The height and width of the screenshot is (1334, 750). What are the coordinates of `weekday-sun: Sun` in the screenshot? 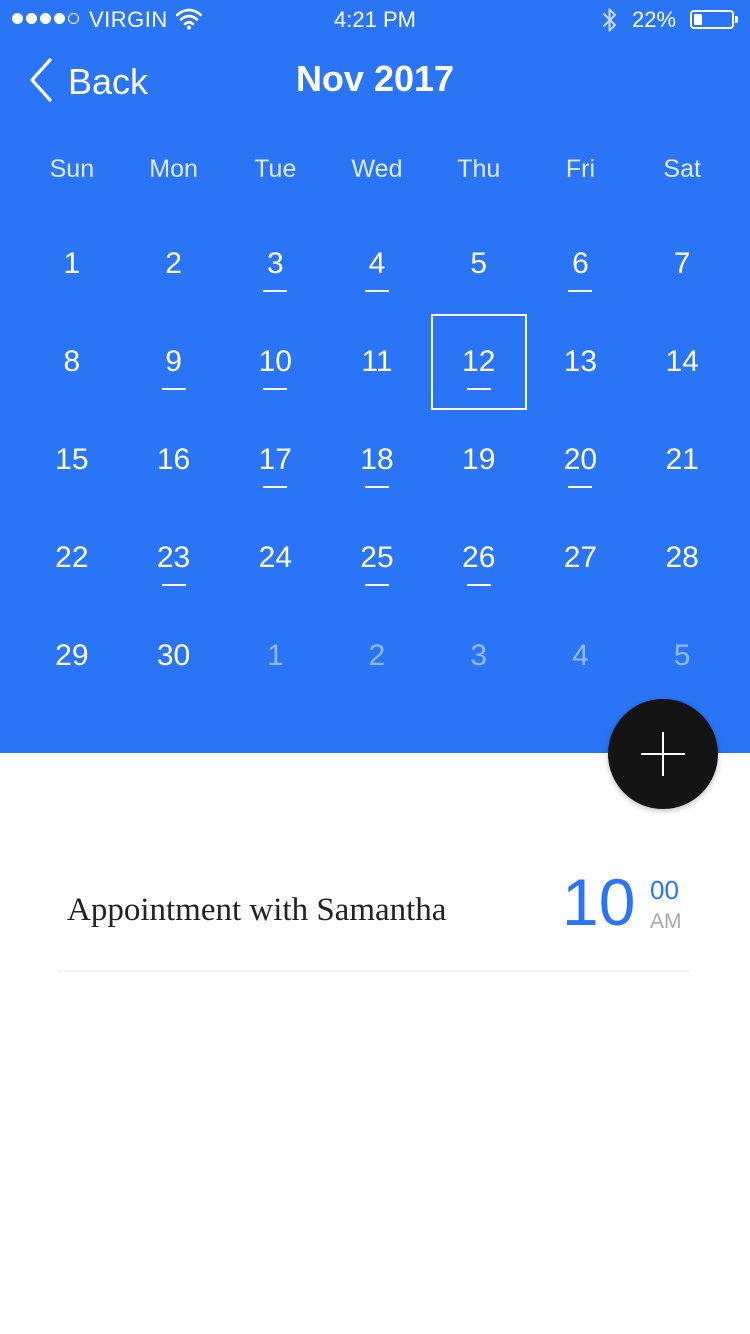 It's located at (72, 169).